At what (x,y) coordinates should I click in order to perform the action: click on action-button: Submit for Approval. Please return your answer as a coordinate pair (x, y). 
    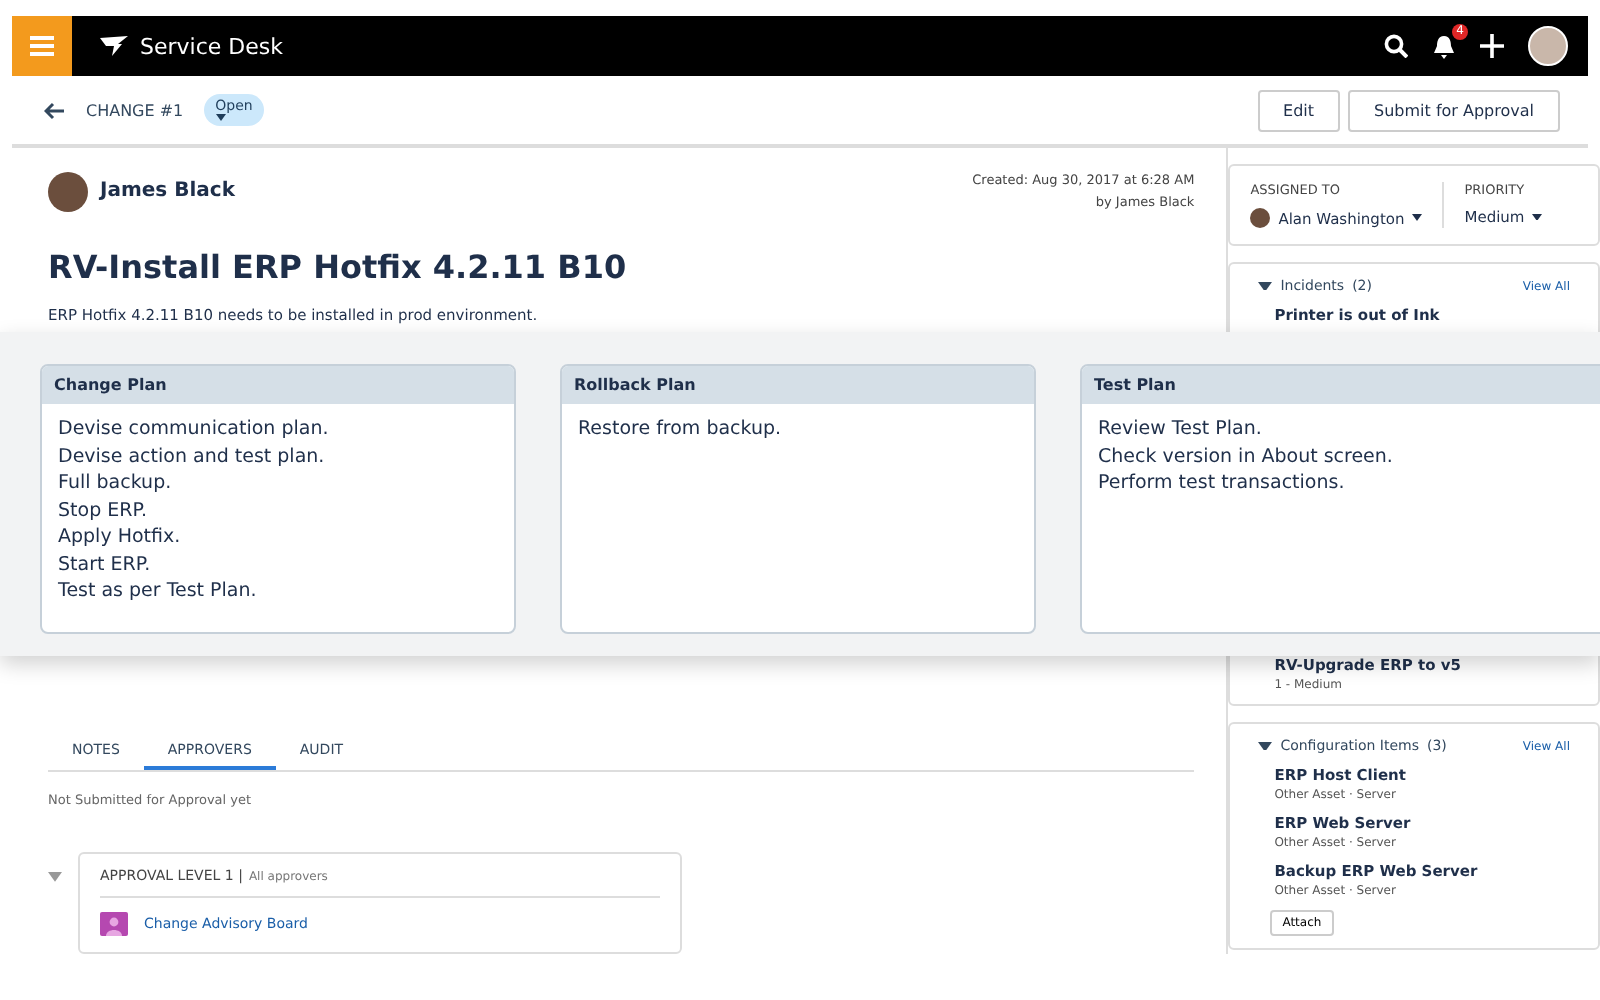
    Looking at the image, I should click on (1454, 110).